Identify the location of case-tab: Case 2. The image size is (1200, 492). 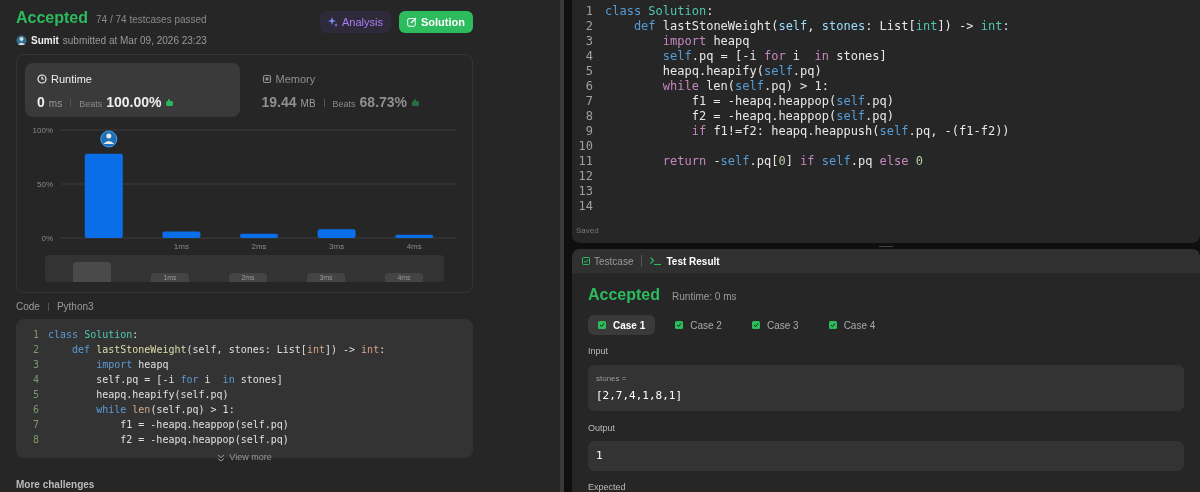
(698, 325).